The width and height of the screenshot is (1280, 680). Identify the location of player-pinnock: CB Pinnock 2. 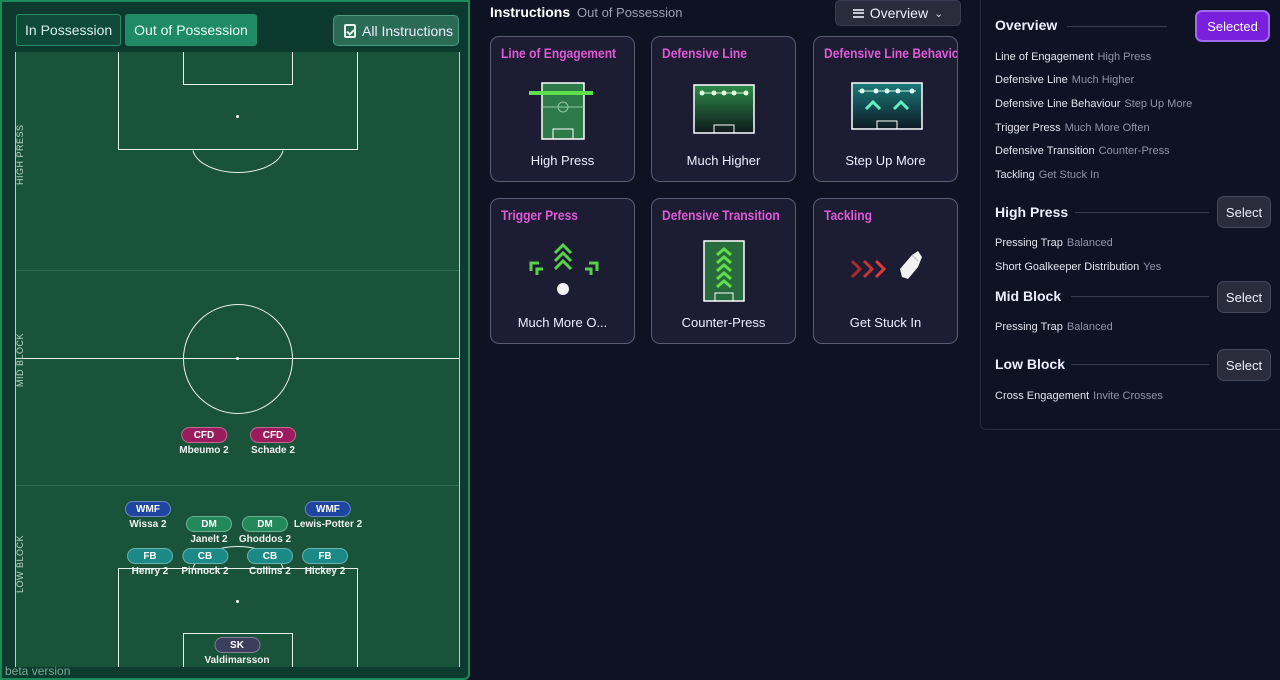
(205, 562).